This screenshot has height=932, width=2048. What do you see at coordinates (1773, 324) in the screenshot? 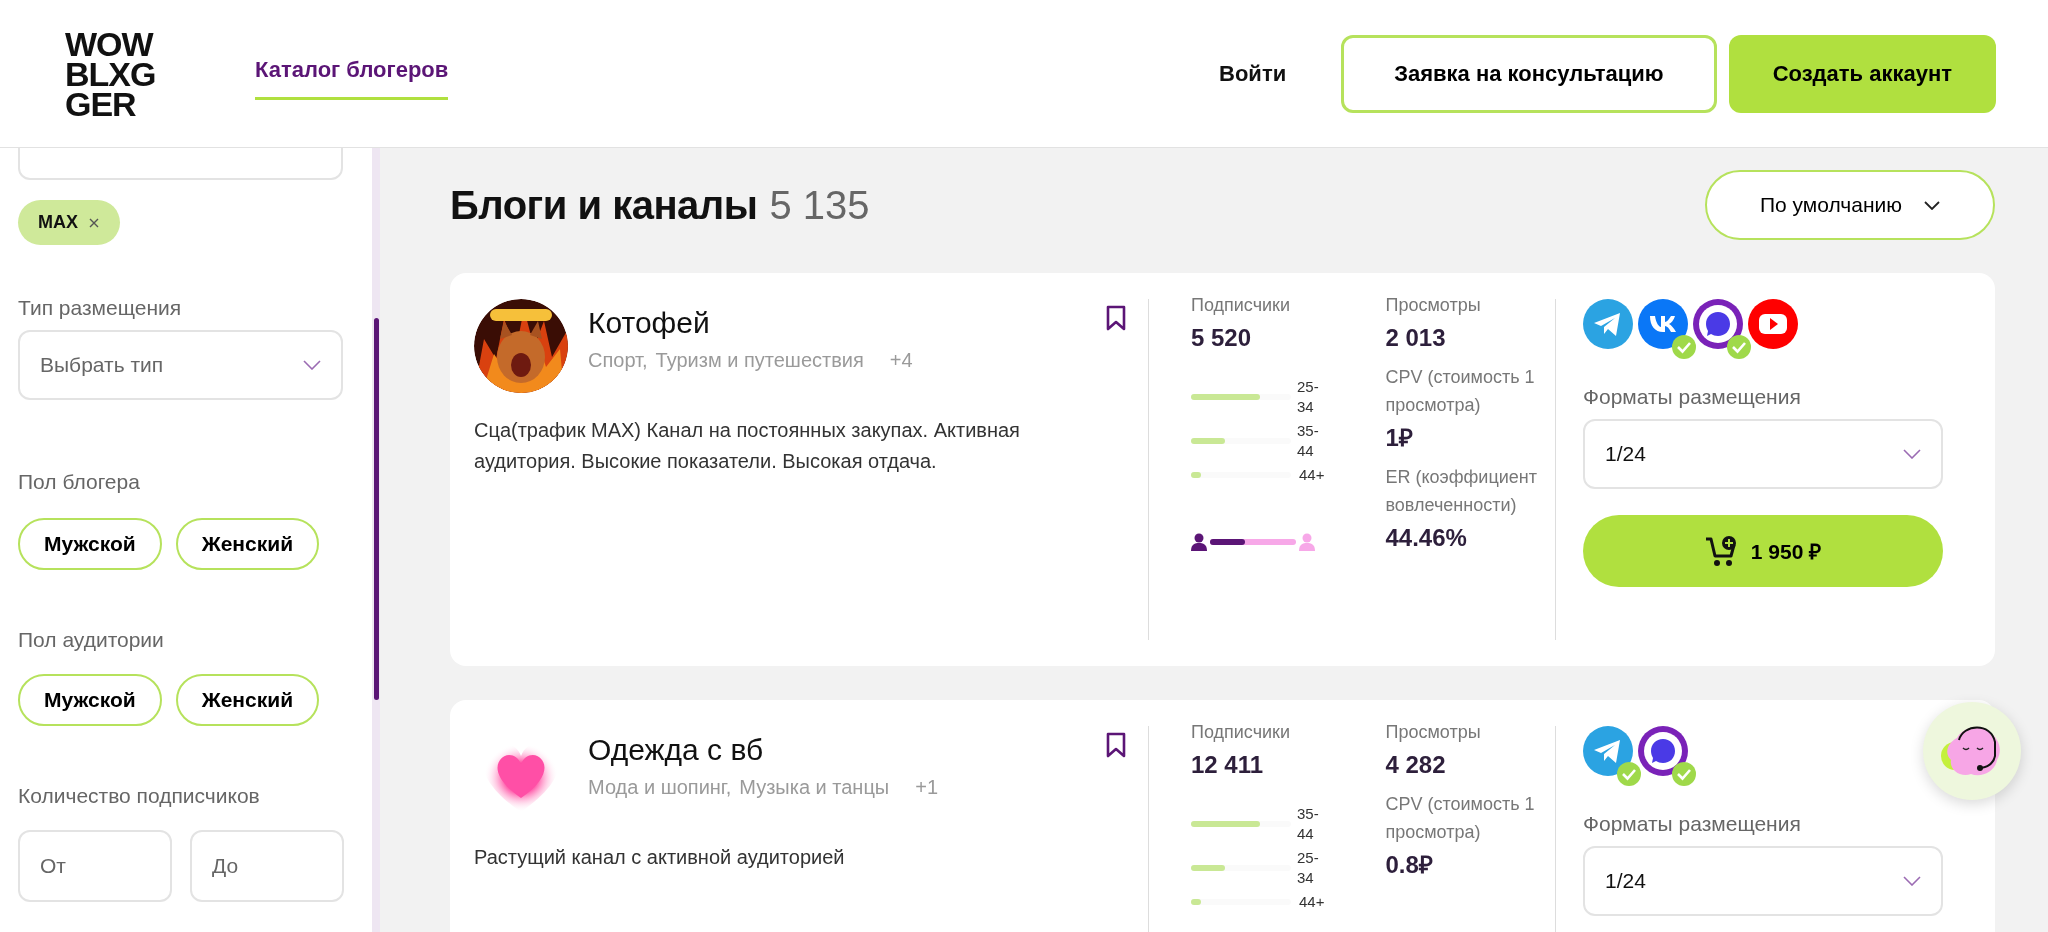
I see `youtube-icon` at bounding box center [1773, 324].